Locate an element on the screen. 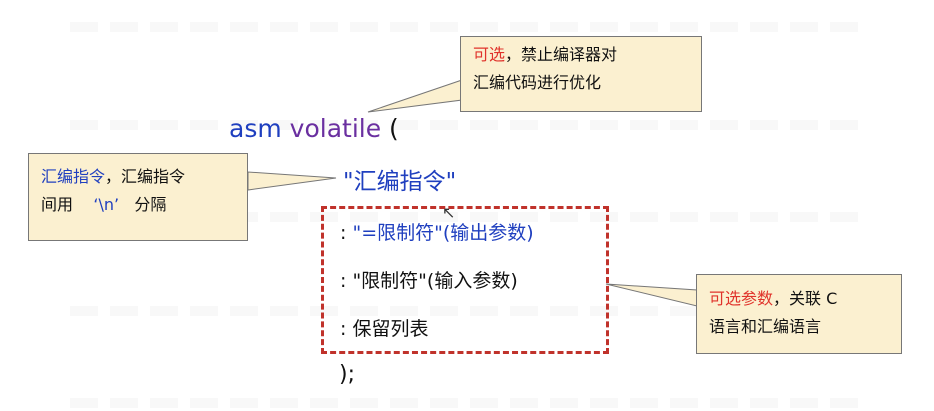  note-line: 汇编指令，汇编指令 is located at coordinates (138, 177).